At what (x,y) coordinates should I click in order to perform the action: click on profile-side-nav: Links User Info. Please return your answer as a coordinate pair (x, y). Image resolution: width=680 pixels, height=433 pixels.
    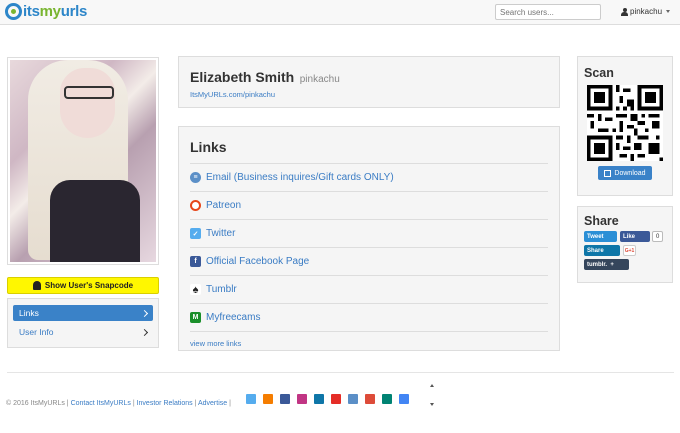
    Looking at the image, I should click on (83, 323).